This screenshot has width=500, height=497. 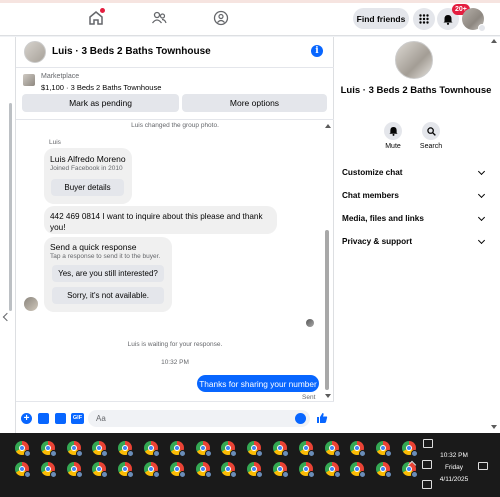 What do you see at coordinates (77, 418) in the screenshot?
I see `gif-icon: GIF` at bounding box center [77, 418].